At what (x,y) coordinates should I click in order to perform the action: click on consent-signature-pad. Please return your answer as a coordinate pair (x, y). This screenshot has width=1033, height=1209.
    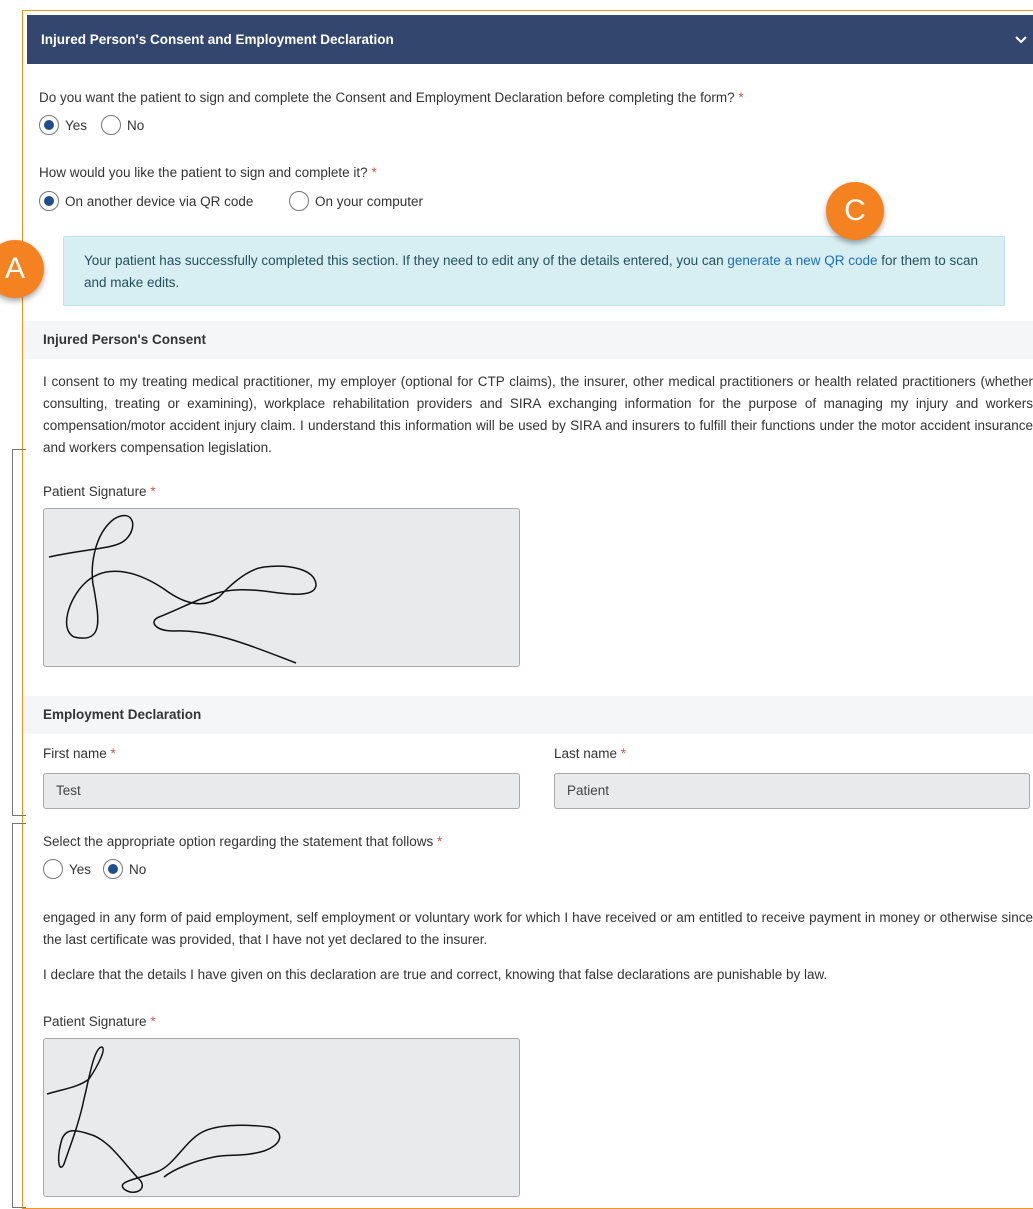
    Looking at the image, I should click on (281, 587).